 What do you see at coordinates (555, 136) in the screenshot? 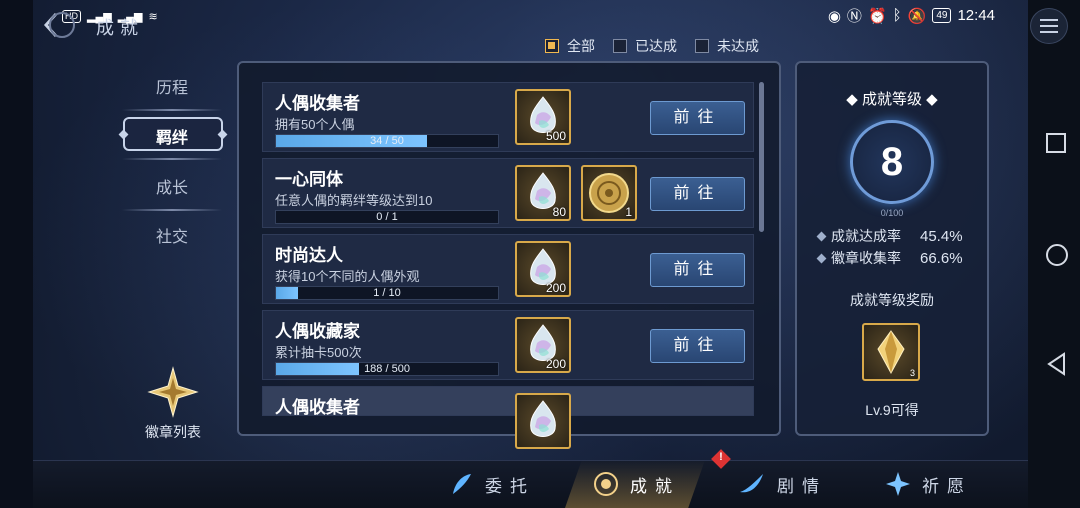
I see `reward-count: 500` at bounding box center [555, 136].